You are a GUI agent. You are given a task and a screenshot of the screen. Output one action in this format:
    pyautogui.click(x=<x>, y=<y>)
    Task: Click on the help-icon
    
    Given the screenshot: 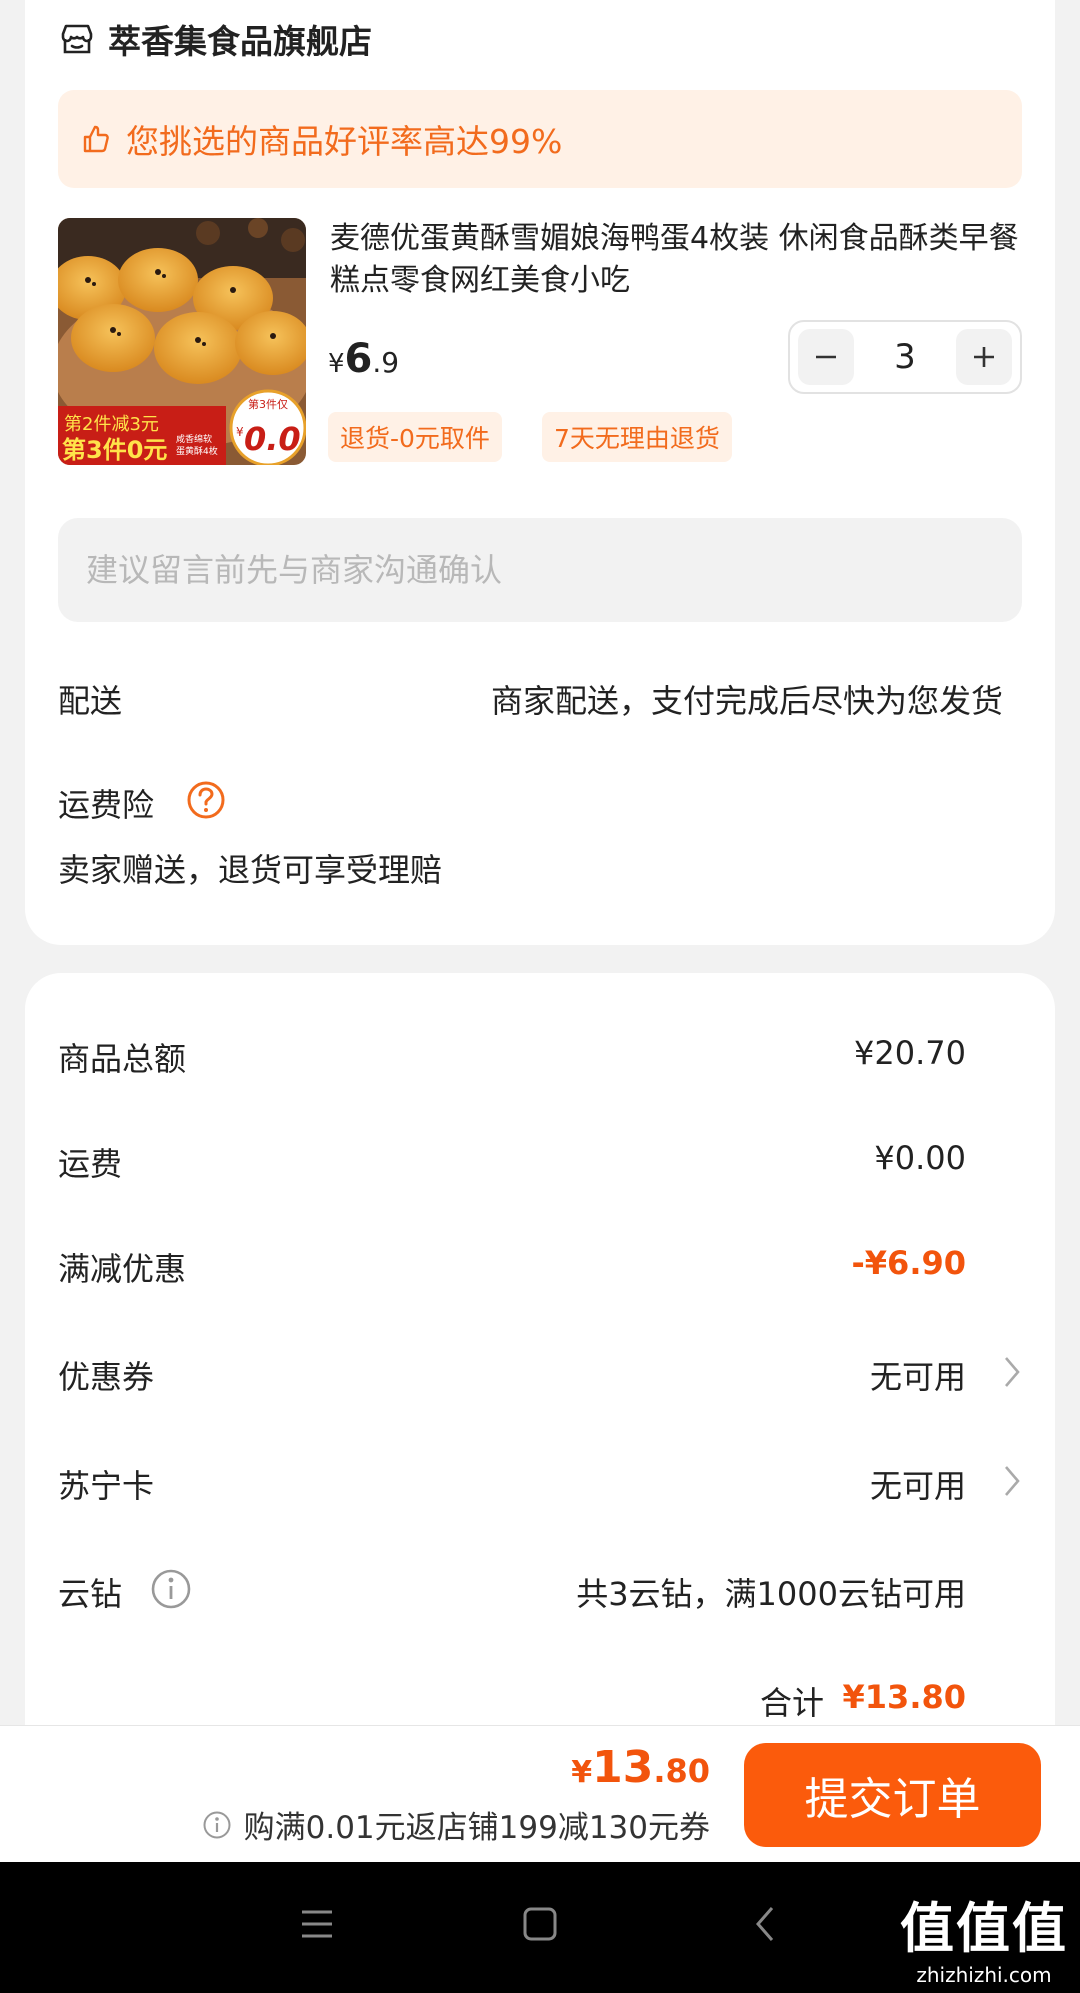 What is the action you would take?
    pyautogui.click(x=206, y=800)
    